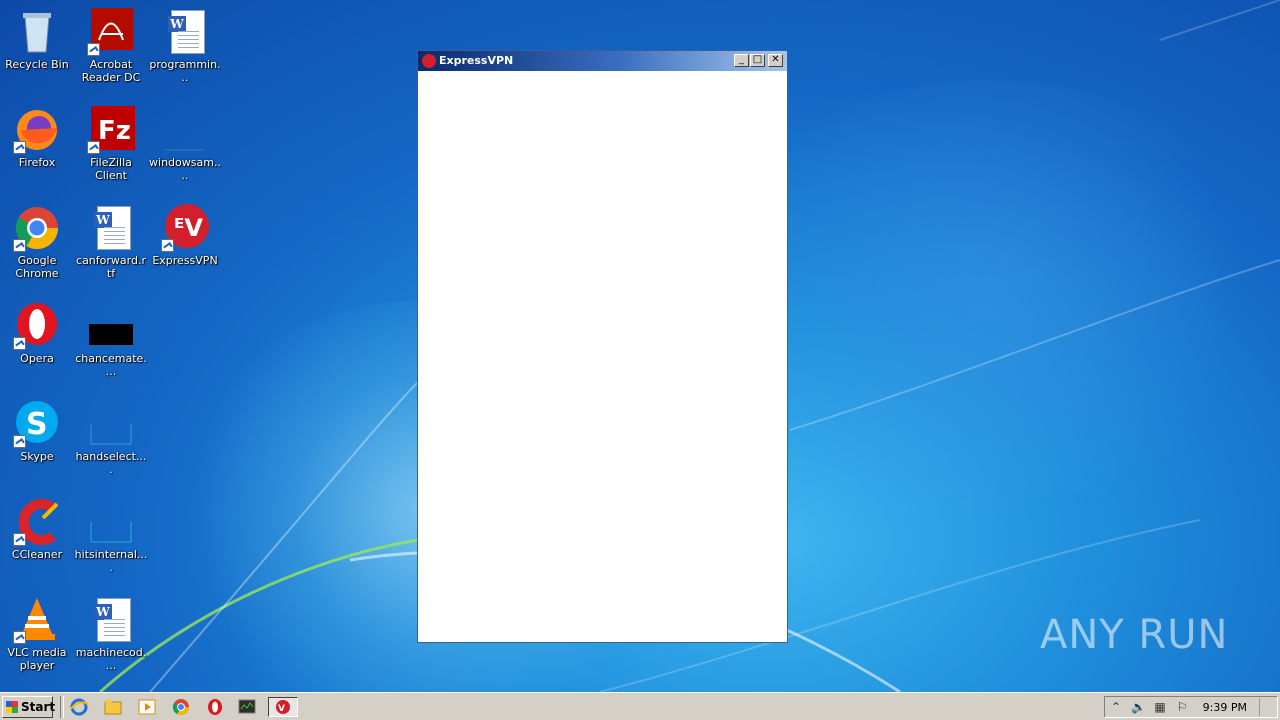  I want to click on ie-taskbar-icon, so click(79, 707).